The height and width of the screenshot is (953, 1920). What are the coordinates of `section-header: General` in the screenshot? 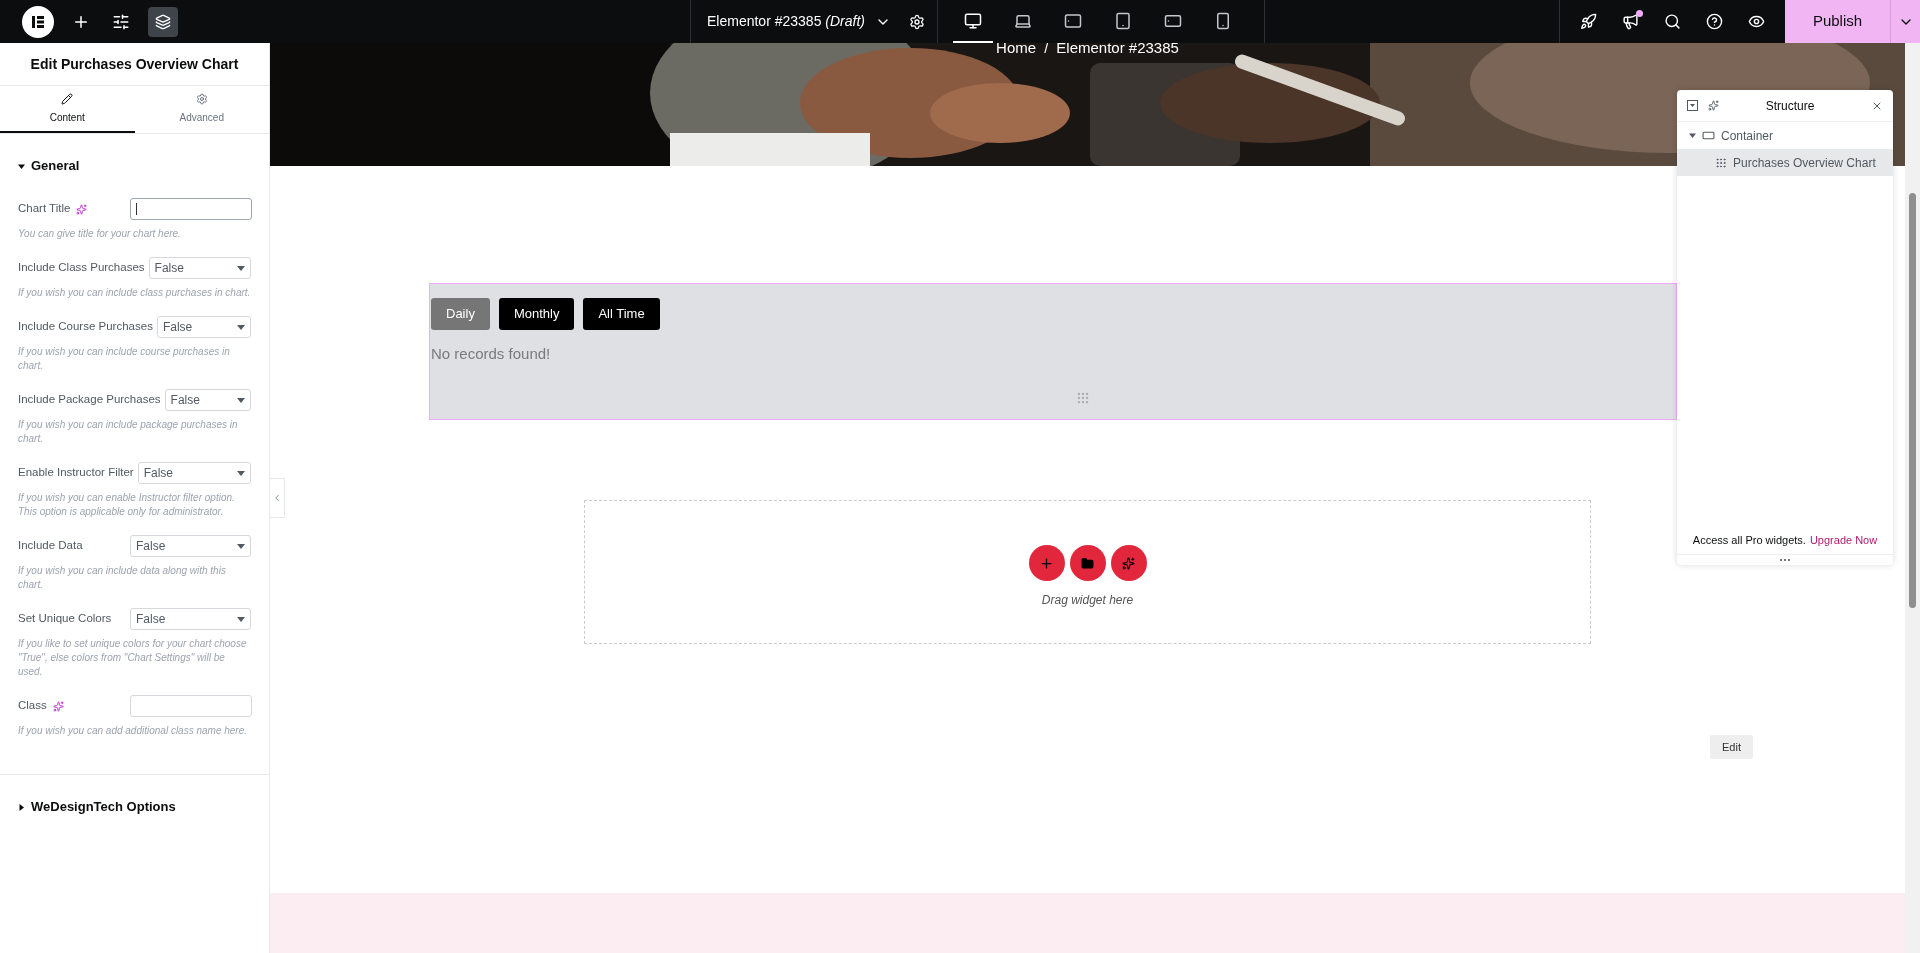 It's located at (134, 166).